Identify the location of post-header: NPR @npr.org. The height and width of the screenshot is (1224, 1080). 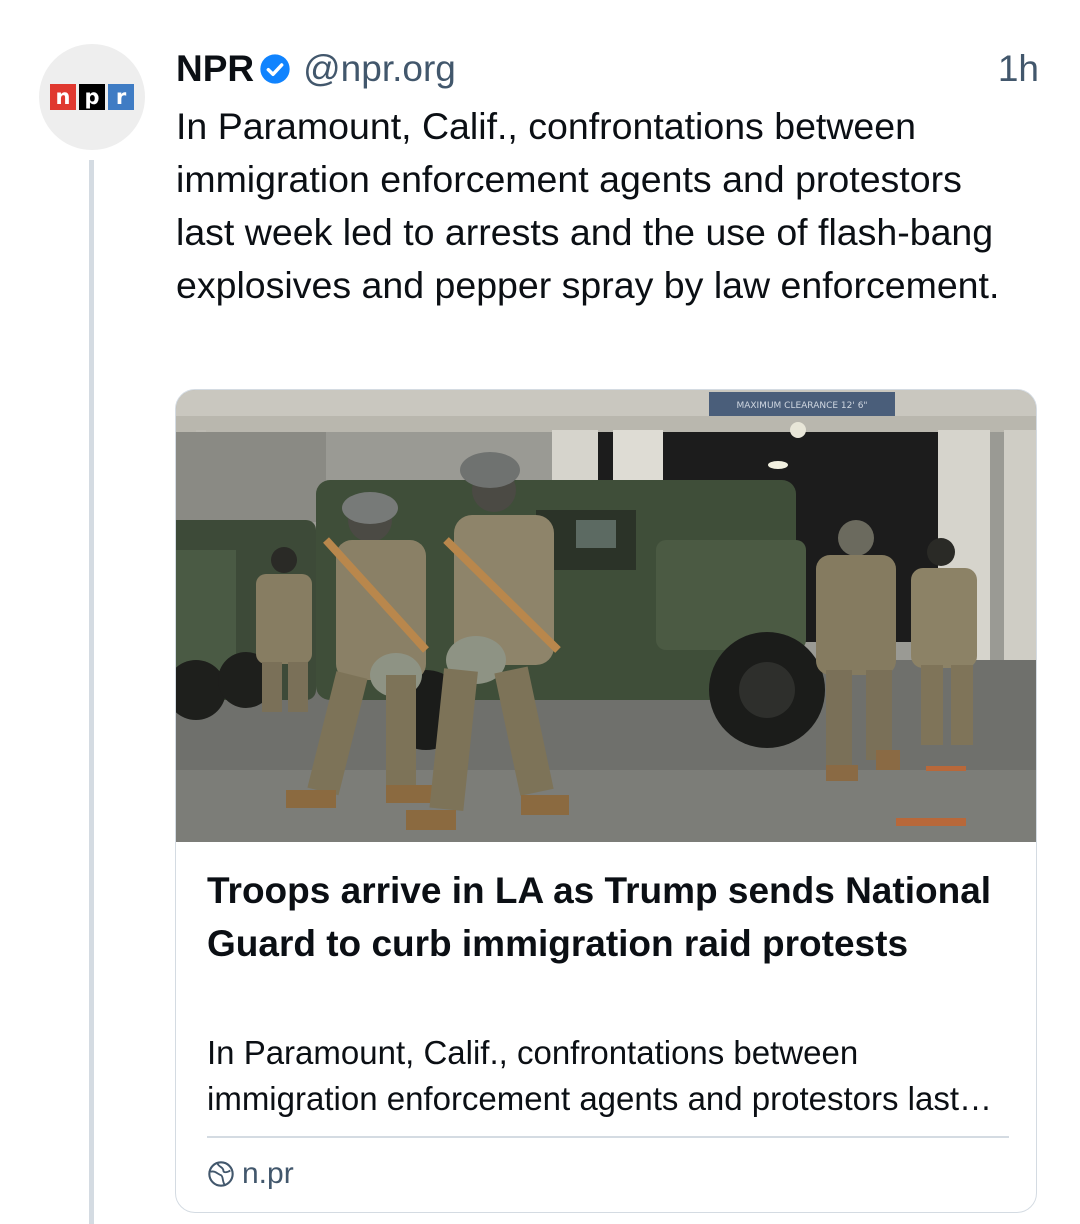
(316, 69).